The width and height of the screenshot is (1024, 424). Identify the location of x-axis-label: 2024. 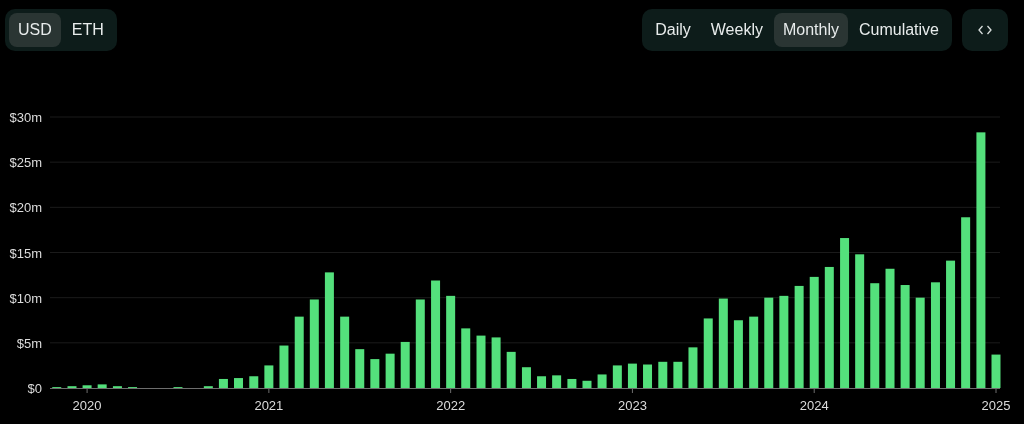
(814, 405).